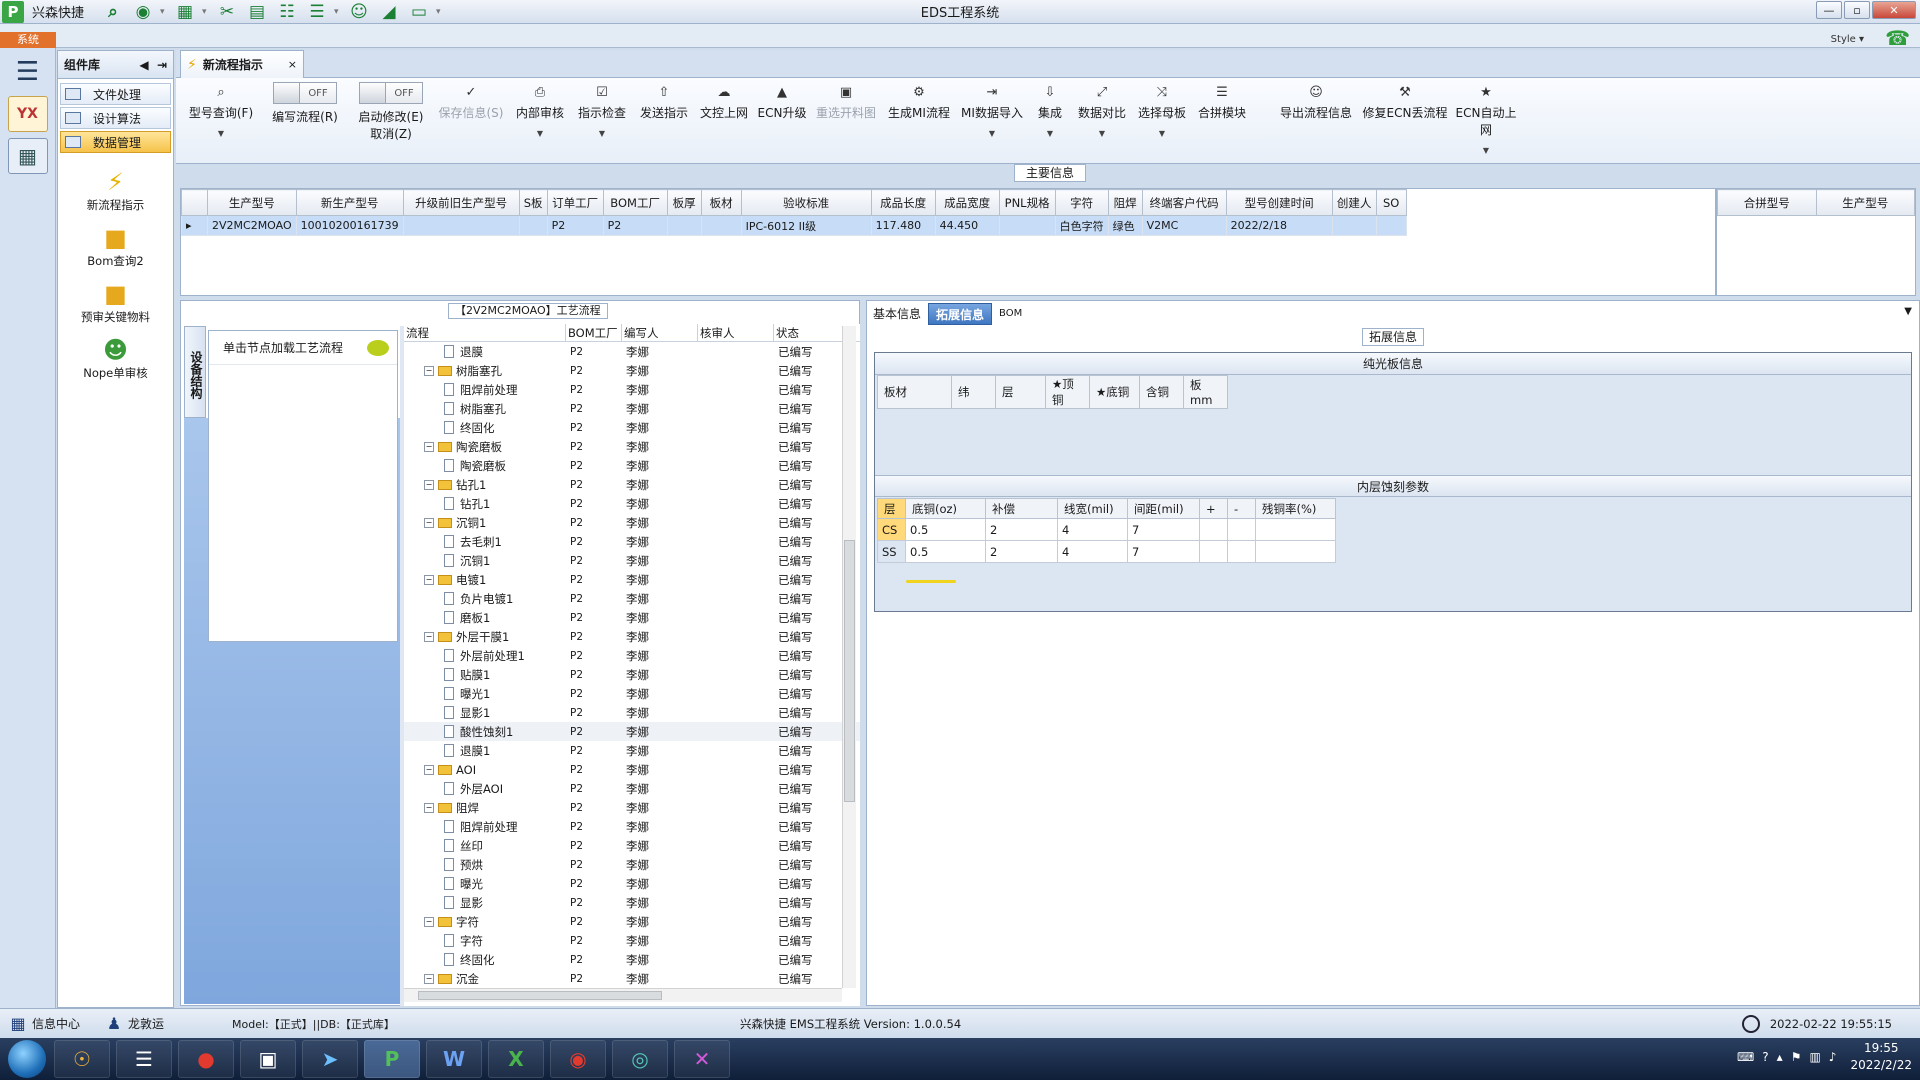 The width and height of the screenshot is (1920, 1080). Describe the element at coordinates (1067, 392) in the screenshot. I see `bare-board-column-header: ★顶铜` at that location.